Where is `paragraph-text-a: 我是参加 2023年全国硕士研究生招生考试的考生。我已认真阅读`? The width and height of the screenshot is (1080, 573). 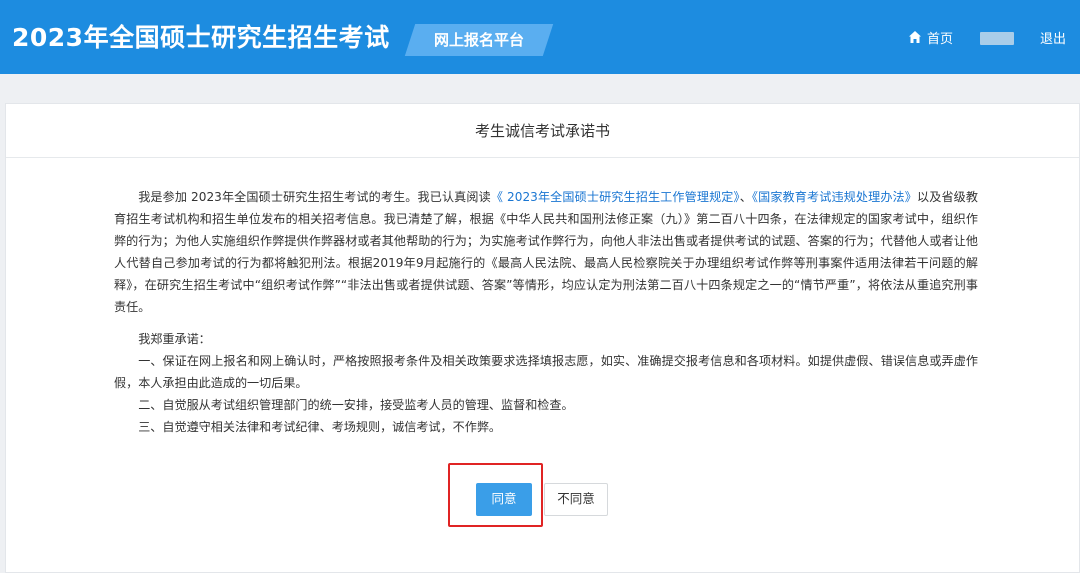 paragraph-text-a: 我是参加 2023年全国硕士研究生招生考试的考生。我已认真阅读 is located at coordinates (314, 197).